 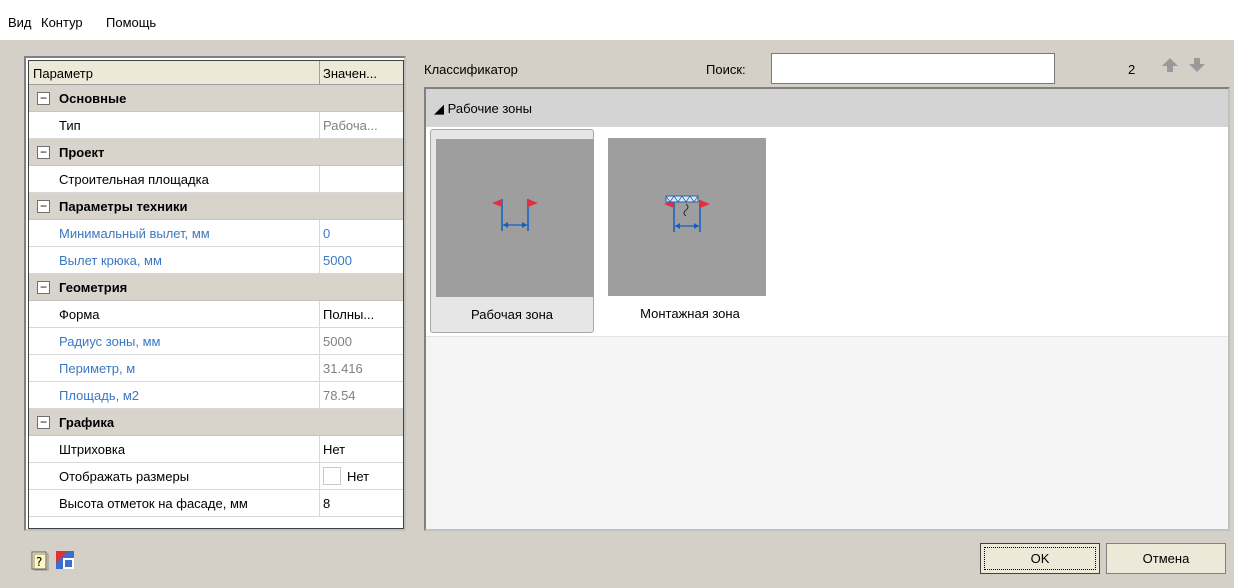 I want to click on property-name: Отображать размеры, so click(x=124, y=476).